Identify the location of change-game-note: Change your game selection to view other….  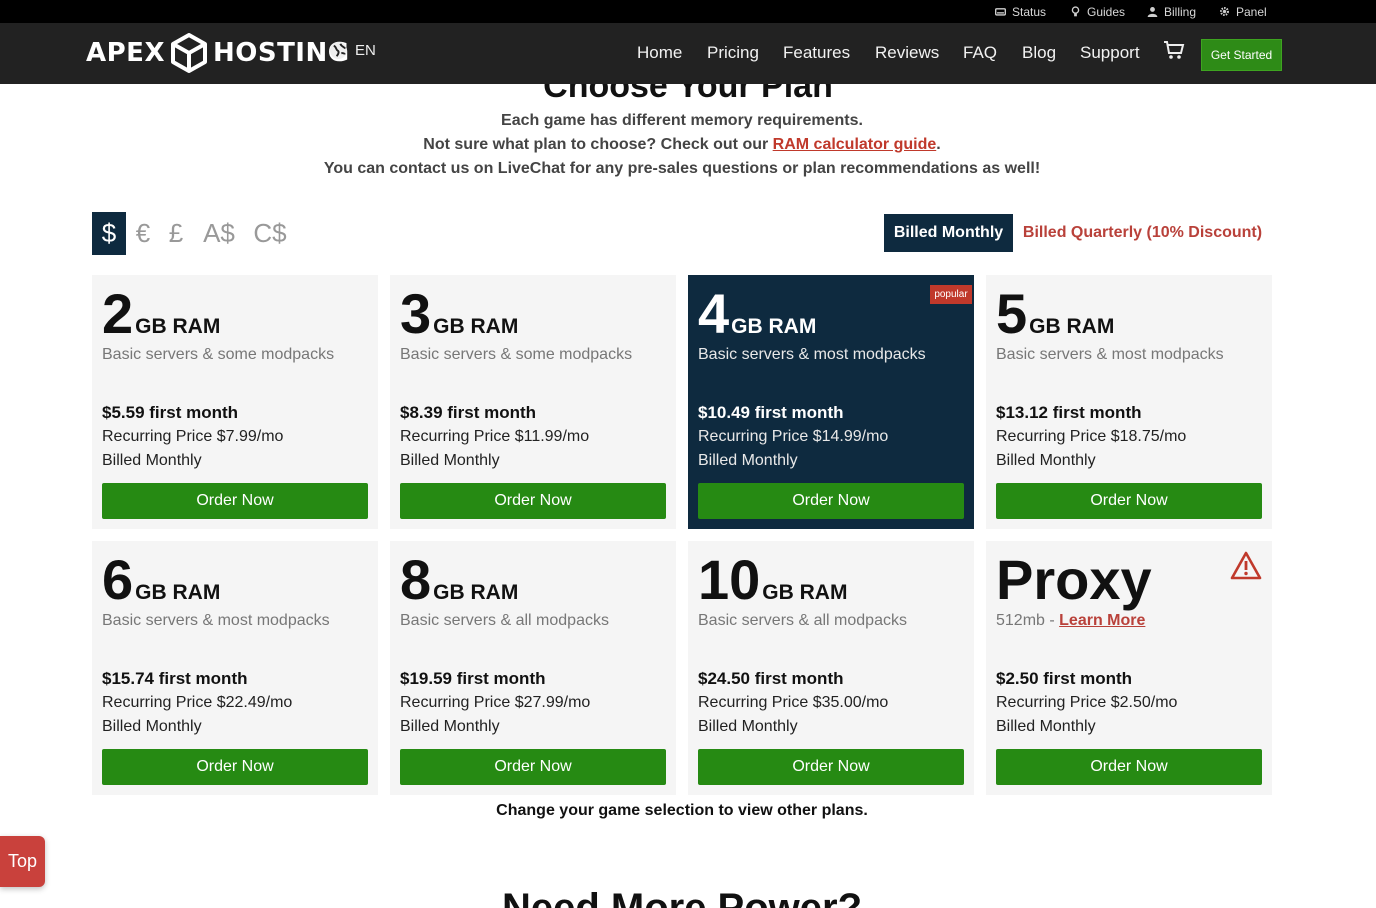
(682, 810).